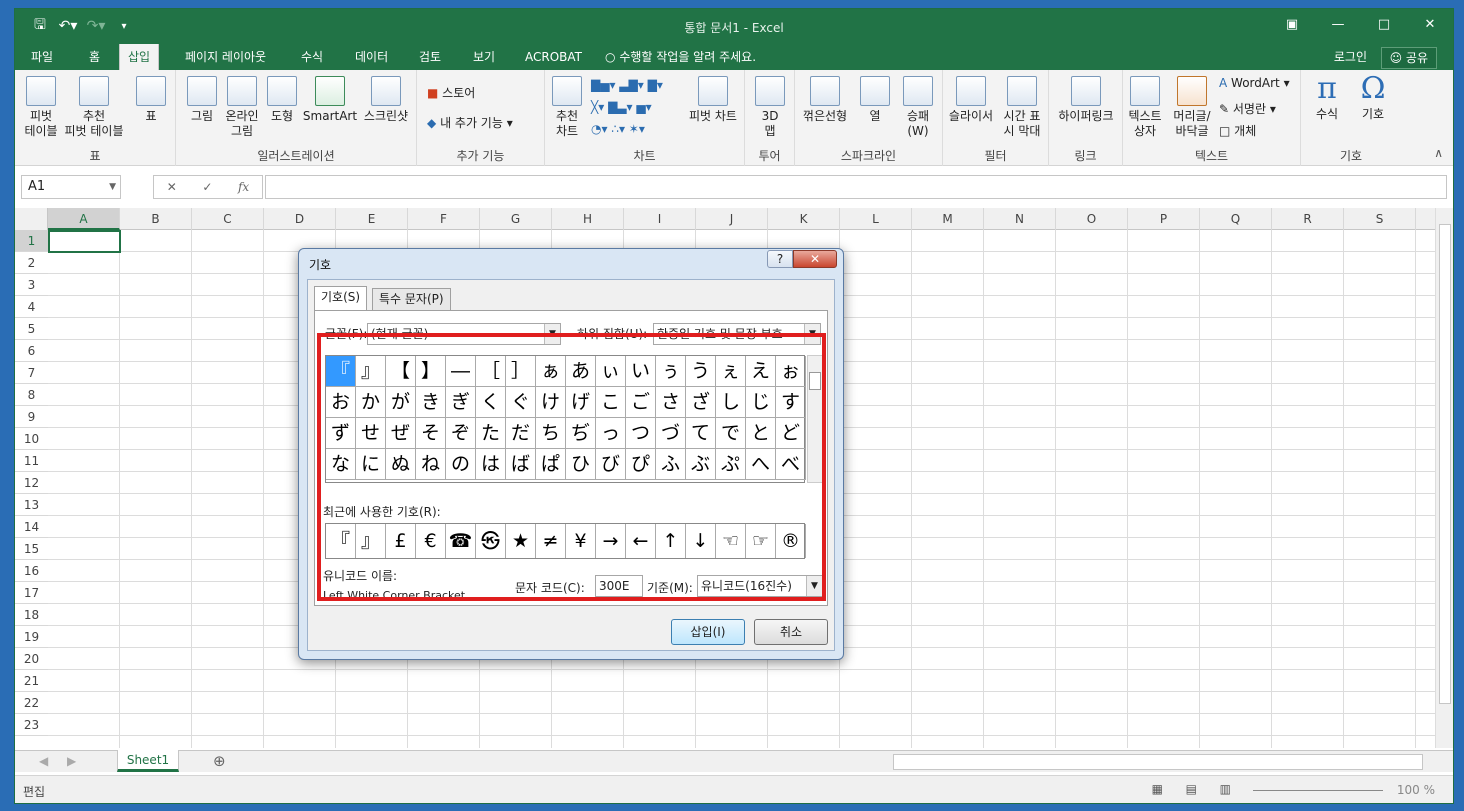 The width and height of the screenshot is (1464, 811). Describe the element at coordinates (680, 57) in the screenshot. I see `tell-me-search: ○ 수행할 작업을 알려 주세요.` at that location.